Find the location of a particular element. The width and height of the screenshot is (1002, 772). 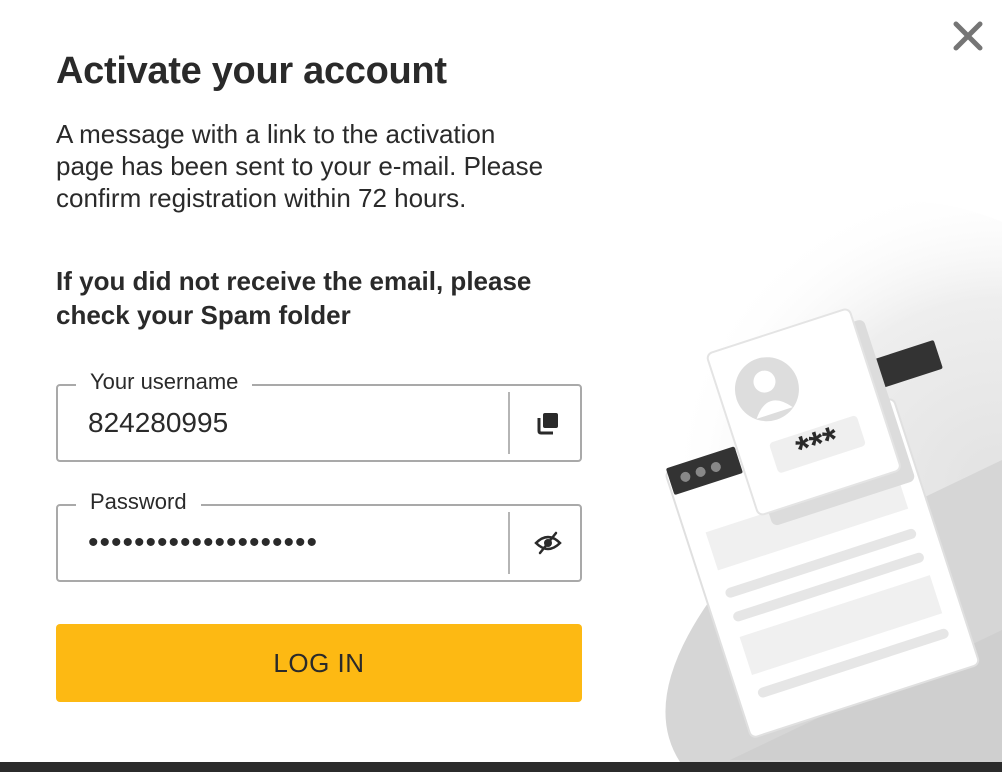

close-button is located at coordinates (968, 36).